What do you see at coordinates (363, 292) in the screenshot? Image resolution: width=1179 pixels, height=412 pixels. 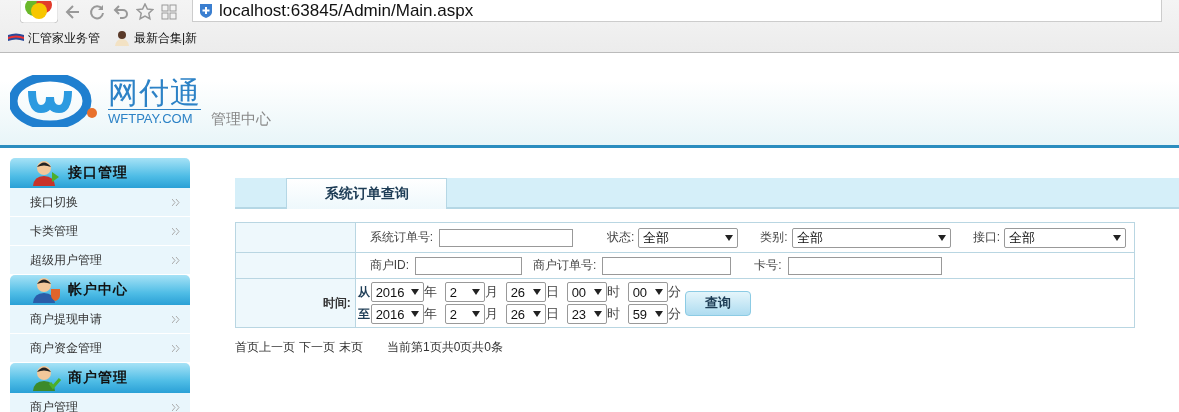 I see `range-prefix: 从` at bounding box center [363, 292].